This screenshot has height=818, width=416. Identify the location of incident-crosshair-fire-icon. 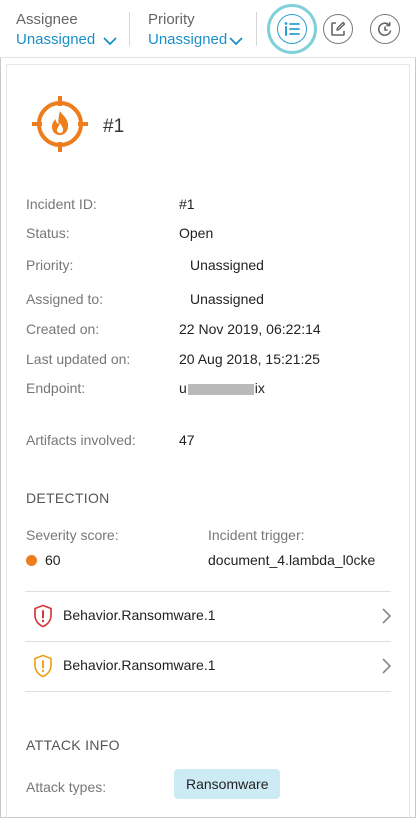
(60, 124).